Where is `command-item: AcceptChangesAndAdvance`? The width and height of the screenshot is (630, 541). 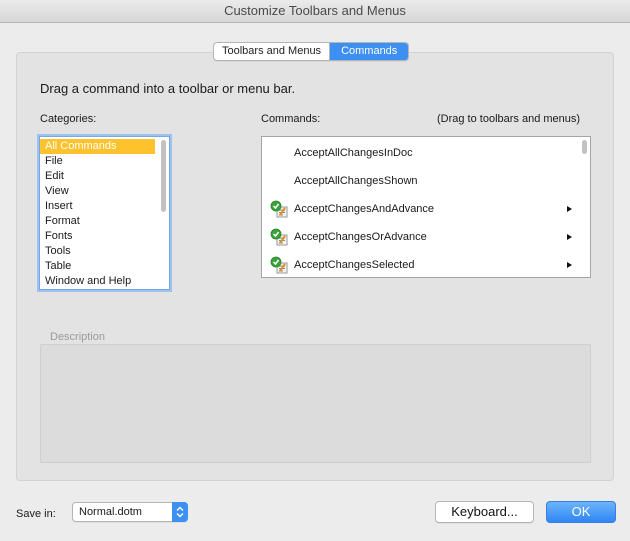
command-item: AcceptChangesAndAdvance is located at coordinates (420, 209).